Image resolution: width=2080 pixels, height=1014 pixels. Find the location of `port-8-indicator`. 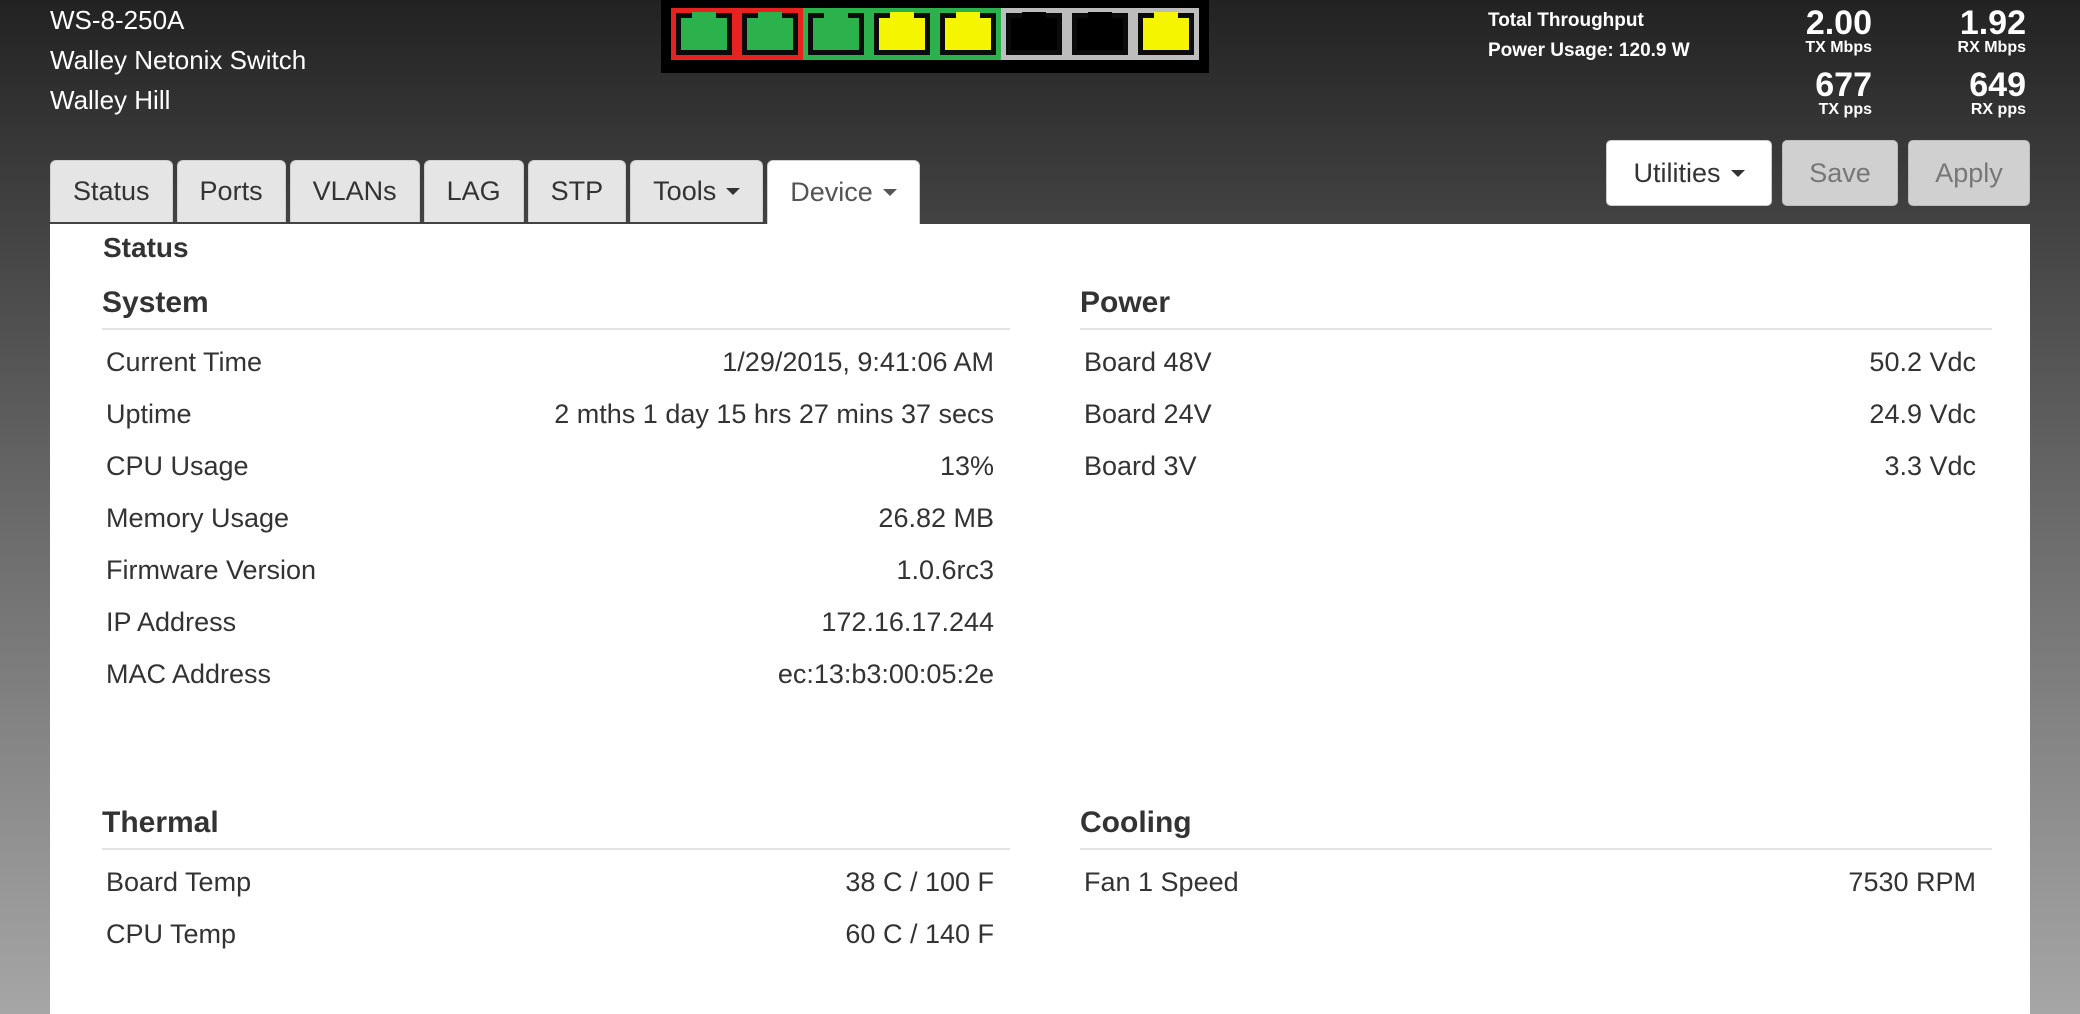

port-8-indicator is located at coordinates (1166, 34).